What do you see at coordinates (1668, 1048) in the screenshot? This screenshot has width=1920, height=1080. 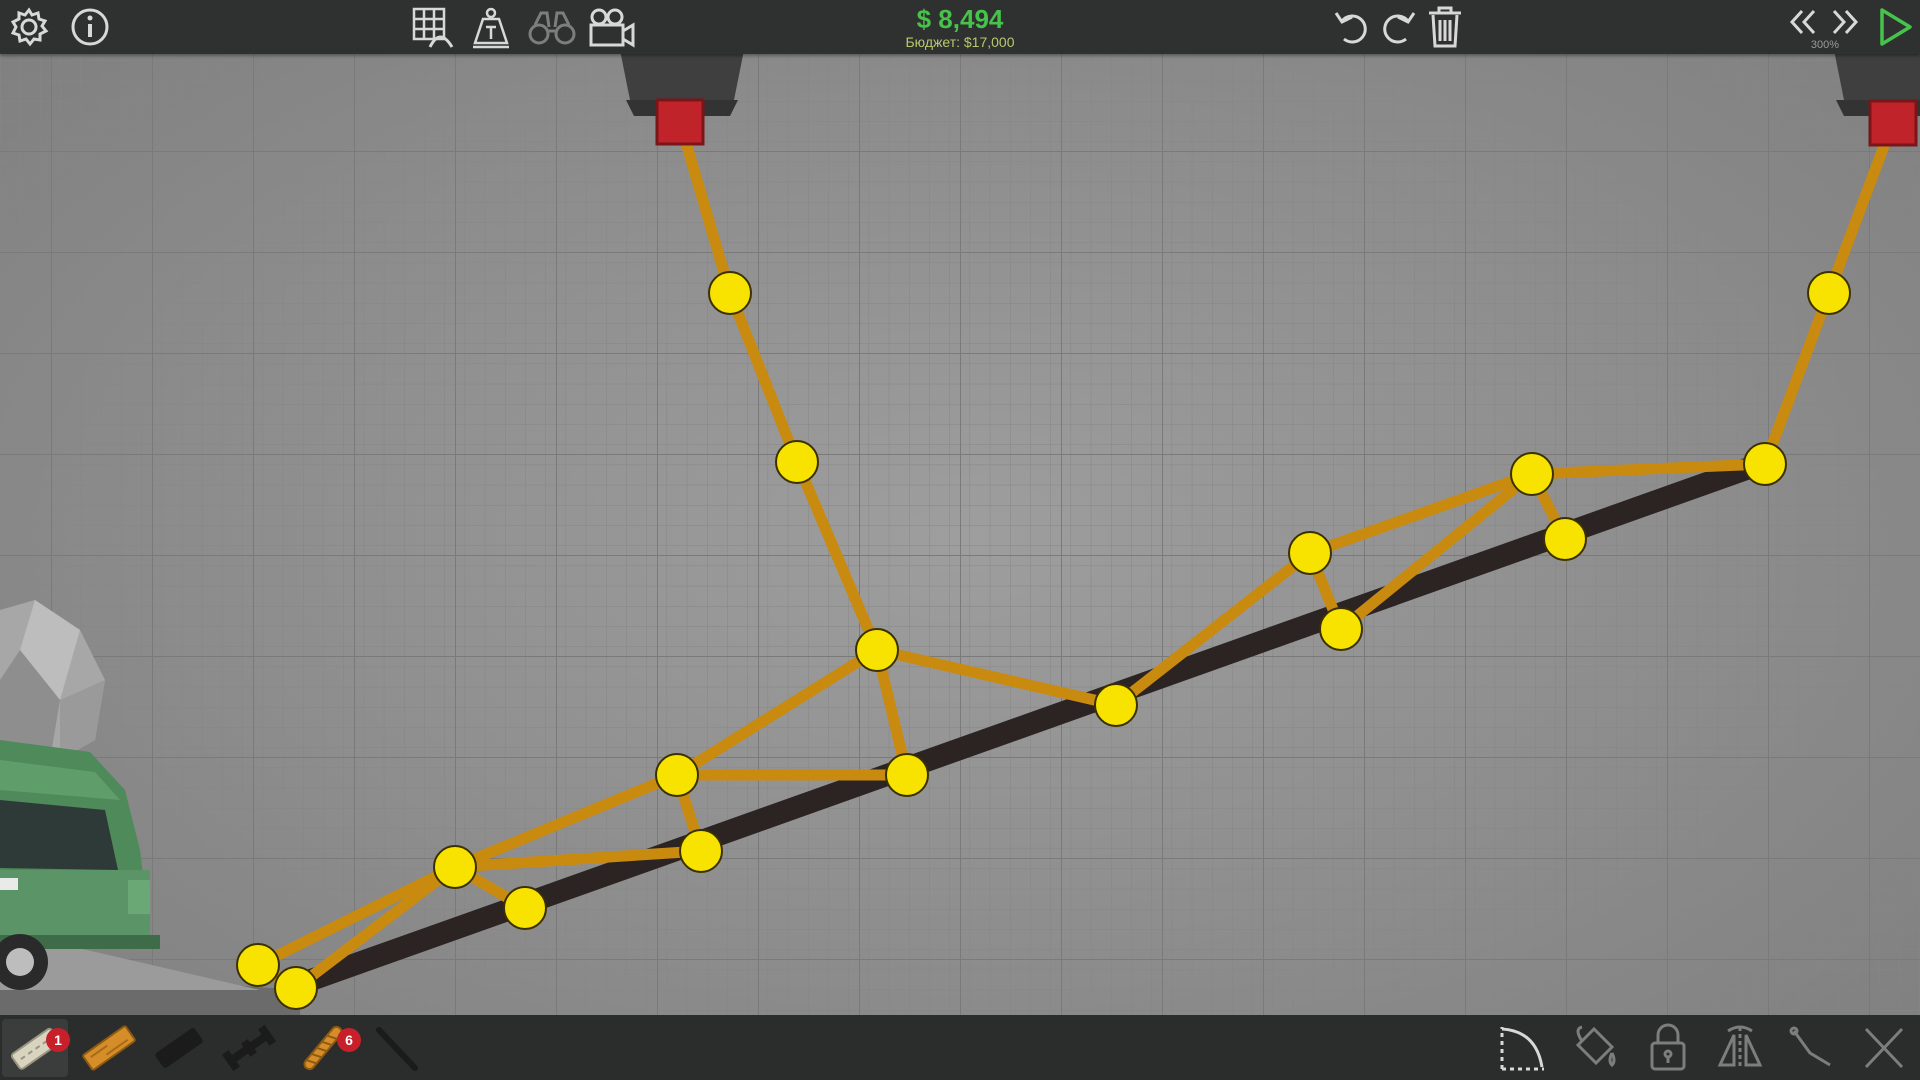 I see `lock-icon` at bounding box center [1668, 1048].